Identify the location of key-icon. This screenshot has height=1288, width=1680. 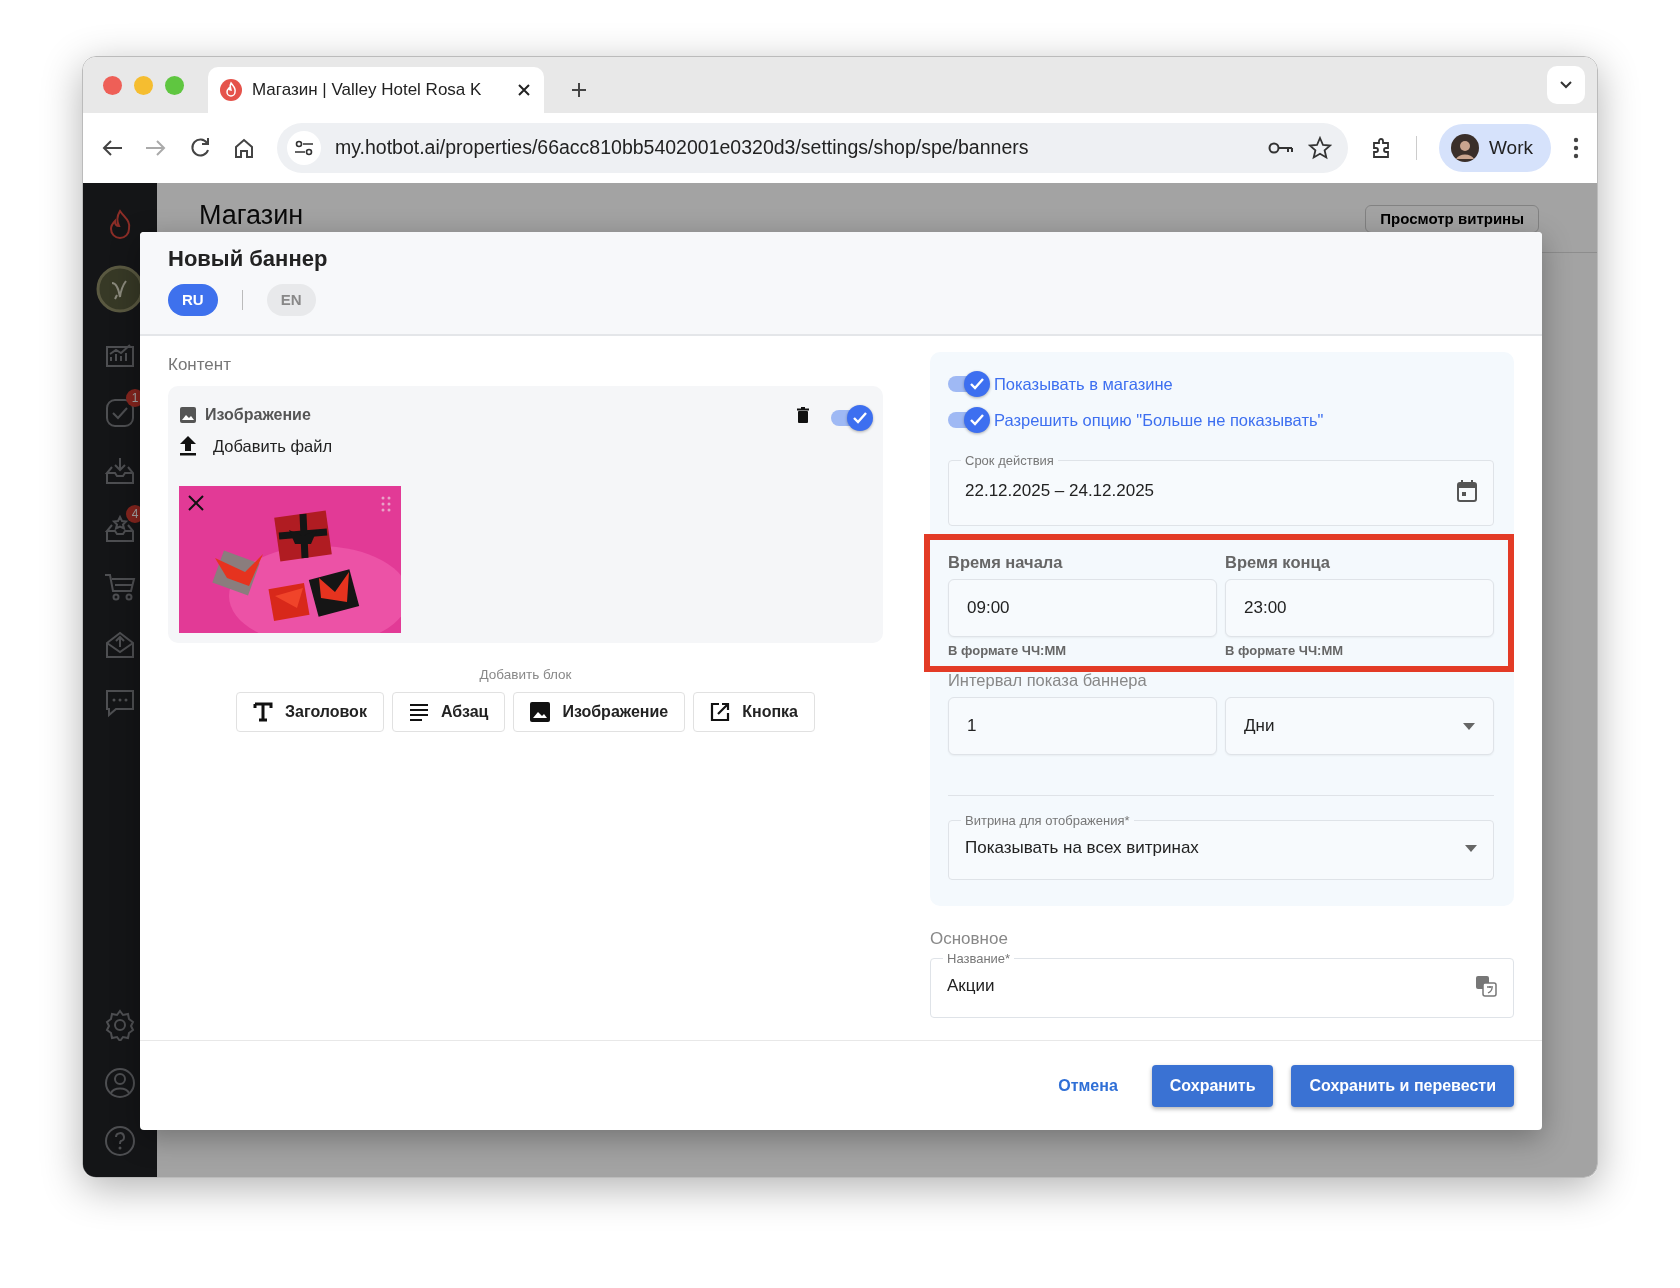
(1281, 148).